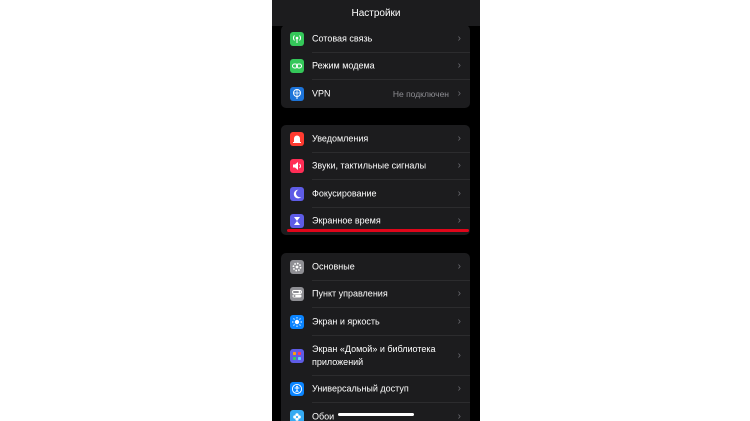 The height and width of the screenshot is (421, 750). Describe the element at coordinates (378, 230) in the screenshot. I see `highlight-underline` at that location.